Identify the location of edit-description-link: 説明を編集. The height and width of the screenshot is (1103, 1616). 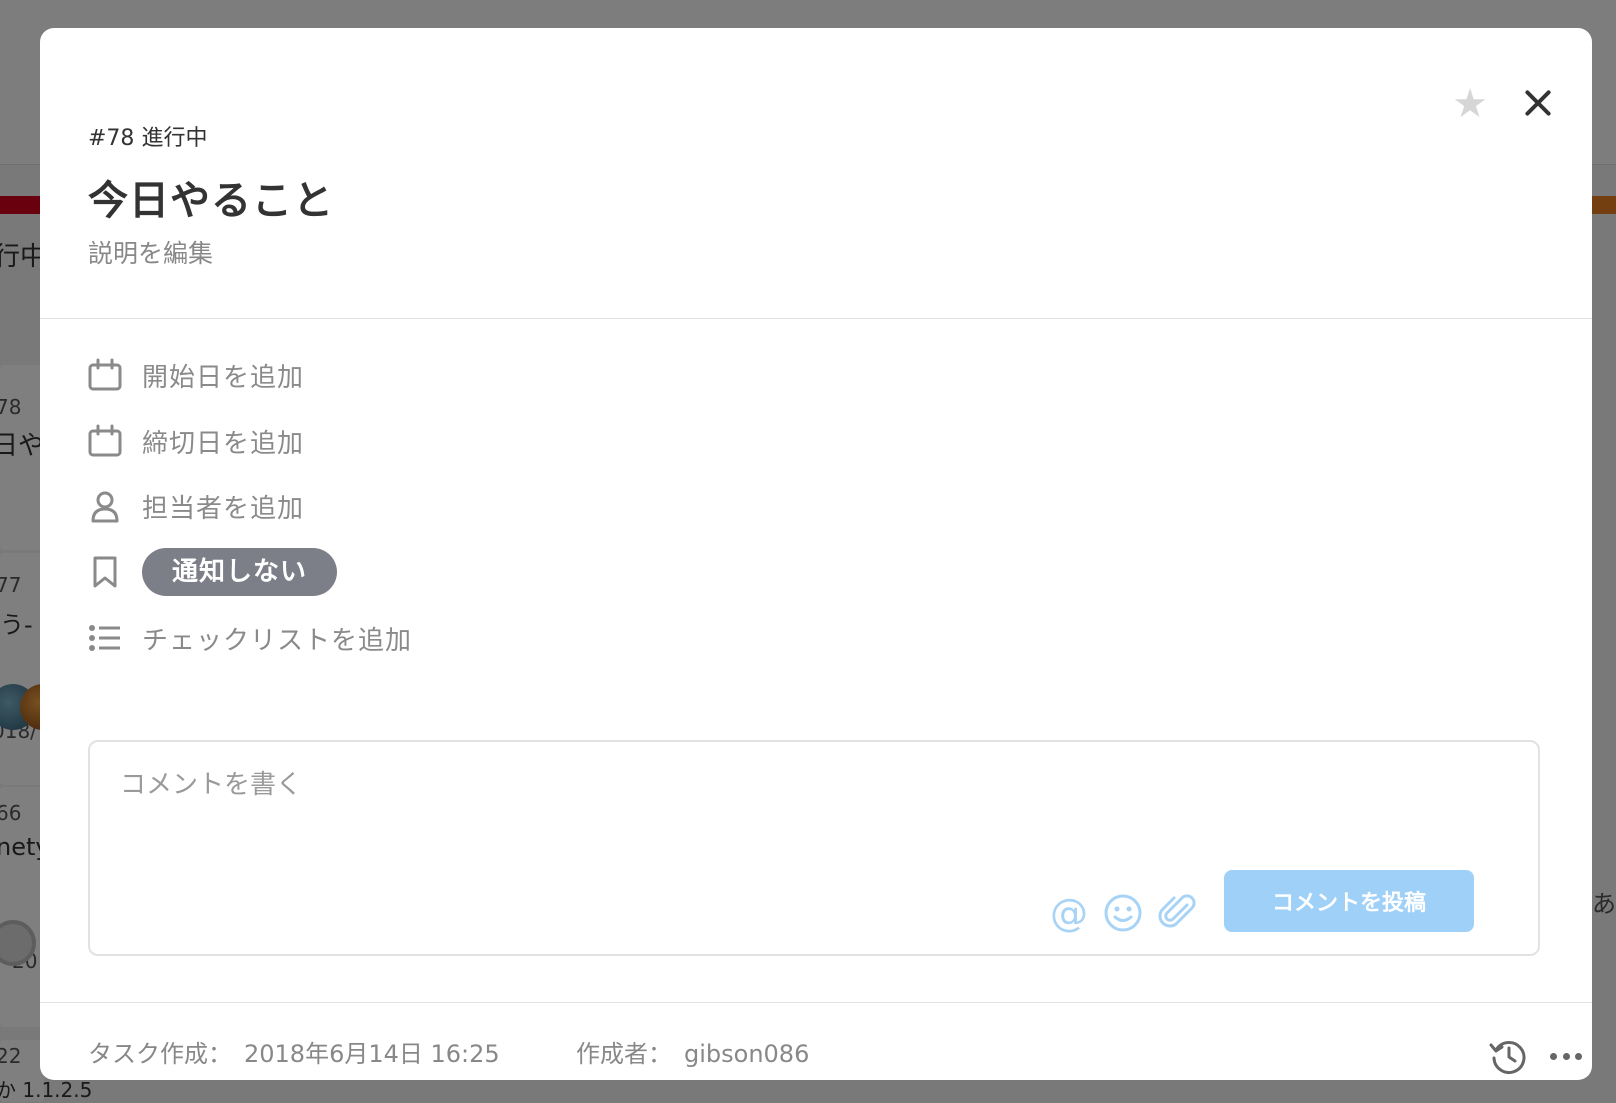
(150, 252).